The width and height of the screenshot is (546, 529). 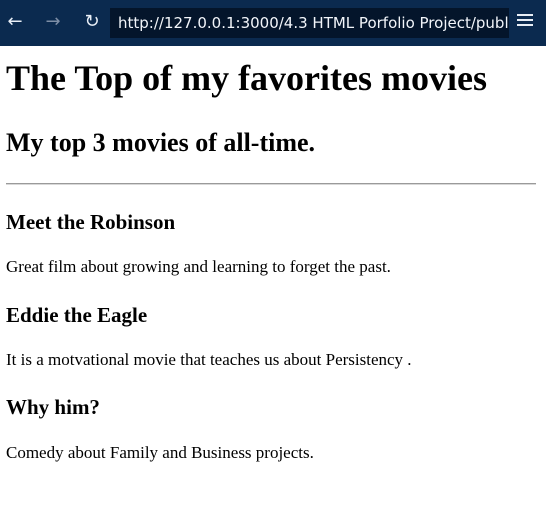 I want to click on page-title: The Top of my favorites movies, so click(x=246, y=78).